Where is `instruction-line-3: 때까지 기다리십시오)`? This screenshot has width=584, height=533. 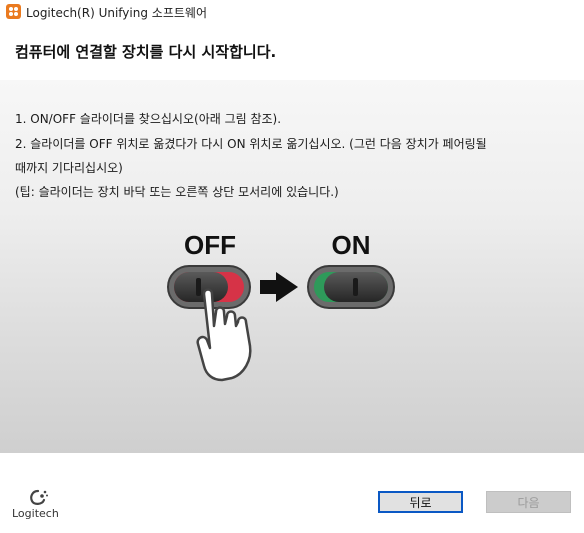
instruction-line-3: 때까지 기다리십시오) is located at coordinates (69, 168).